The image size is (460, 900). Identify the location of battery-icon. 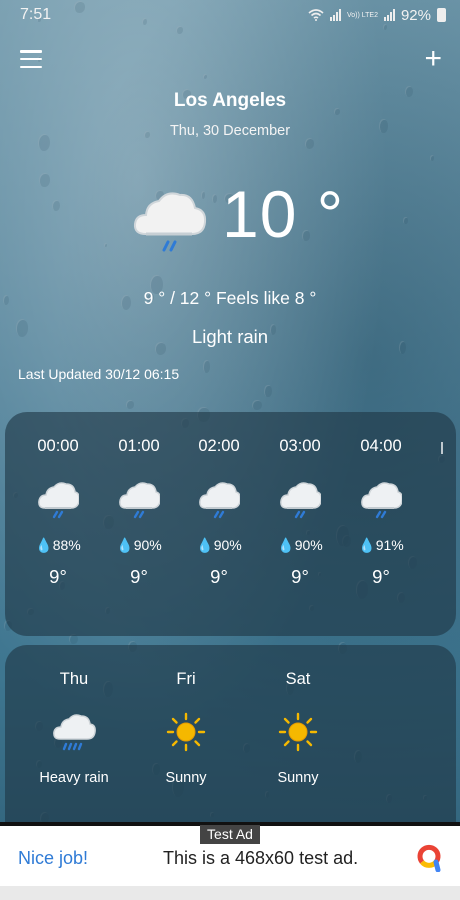
(441, 15).